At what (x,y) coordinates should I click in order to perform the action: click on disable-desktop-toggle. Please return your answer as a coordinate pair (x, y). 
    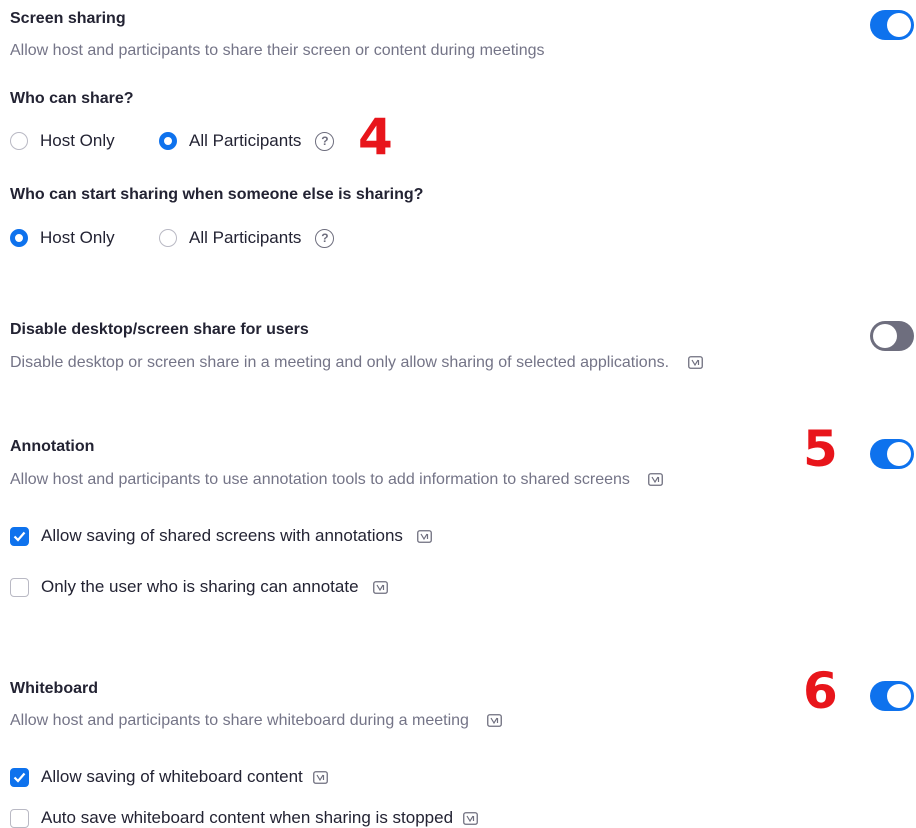
    Looking at the image, I should click on (892, 336).